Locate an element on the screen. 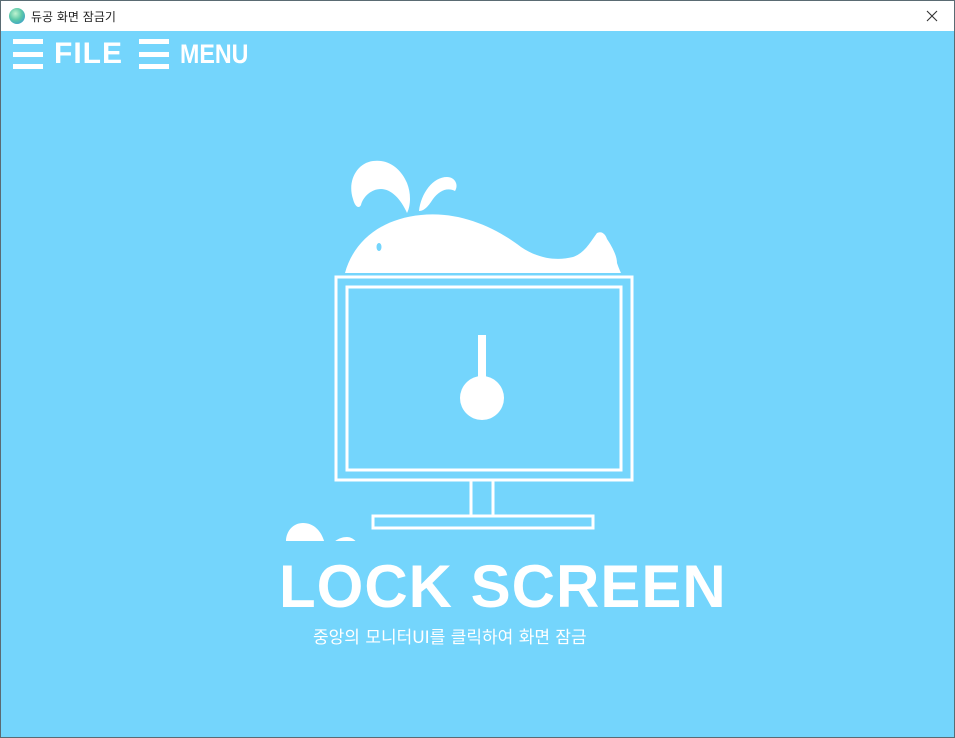  keyhole-icon is located at coordinates (482, 377).